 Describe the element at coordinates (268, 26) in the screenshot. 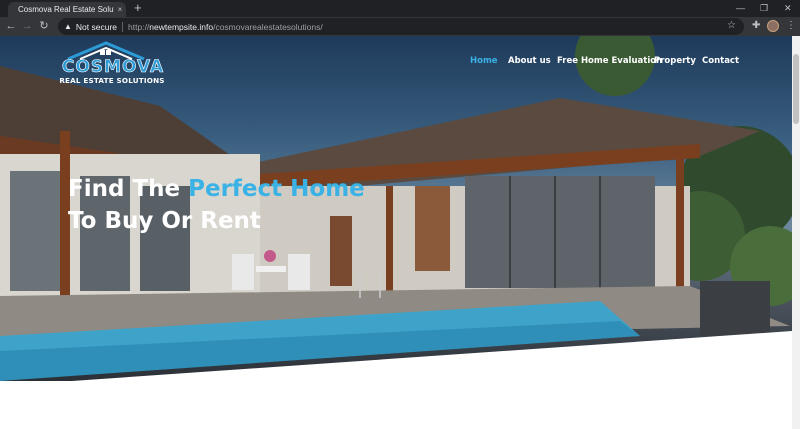

I see `url-path: /cosmovarealestatesolutions/` at that location.